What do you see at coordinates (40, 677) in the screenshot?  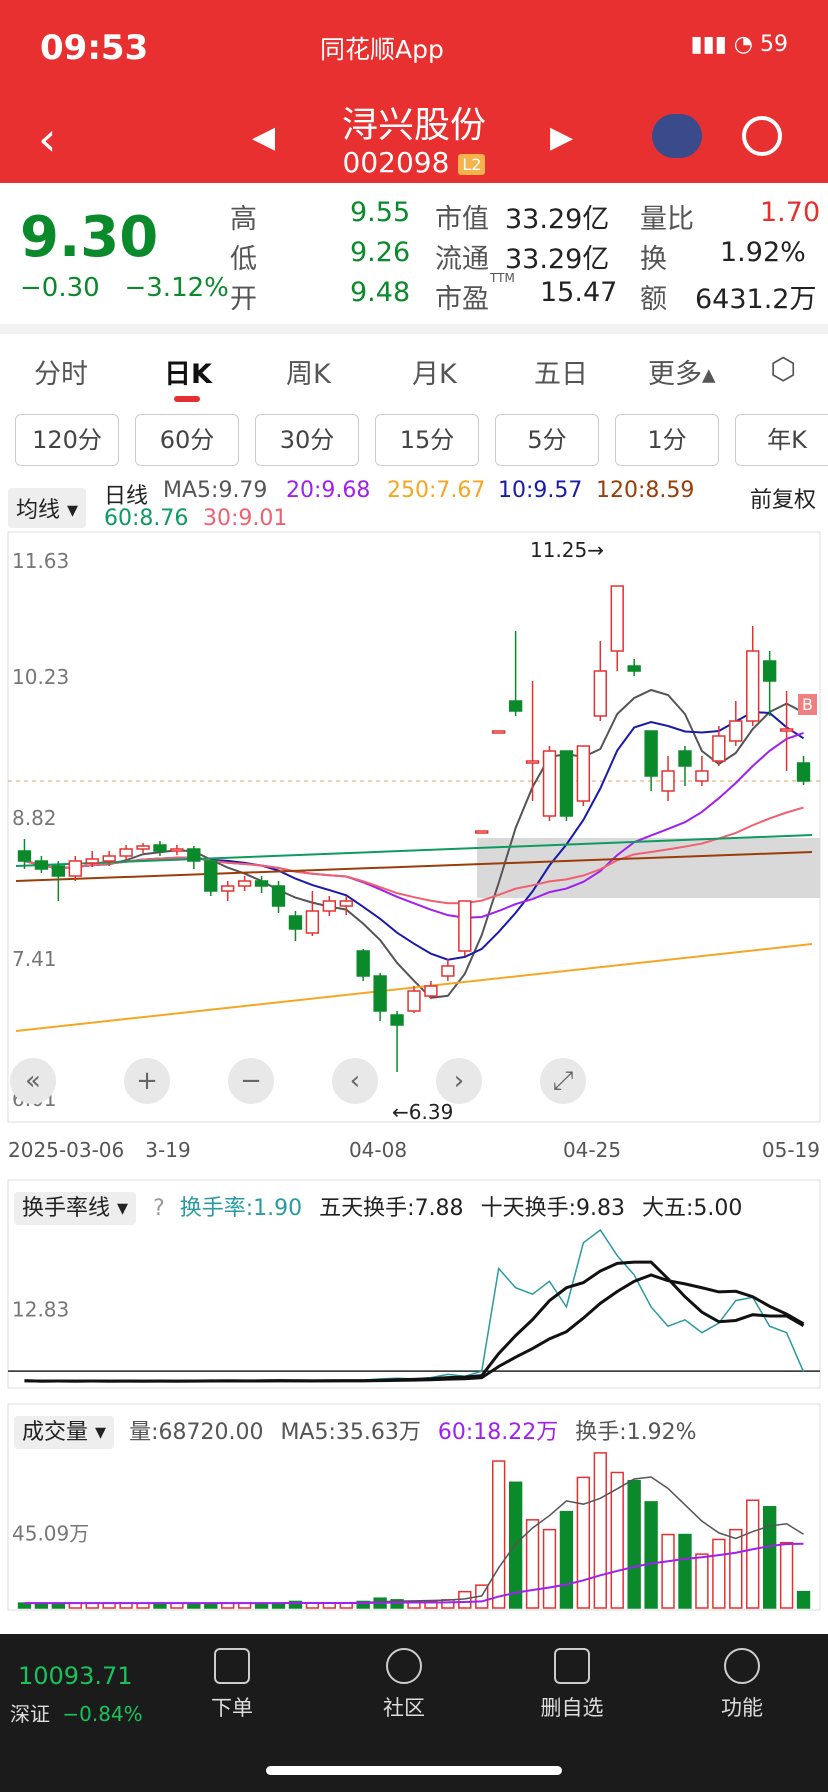 I see `price-tick-label: 10.23` at bounding box center [40, 677].